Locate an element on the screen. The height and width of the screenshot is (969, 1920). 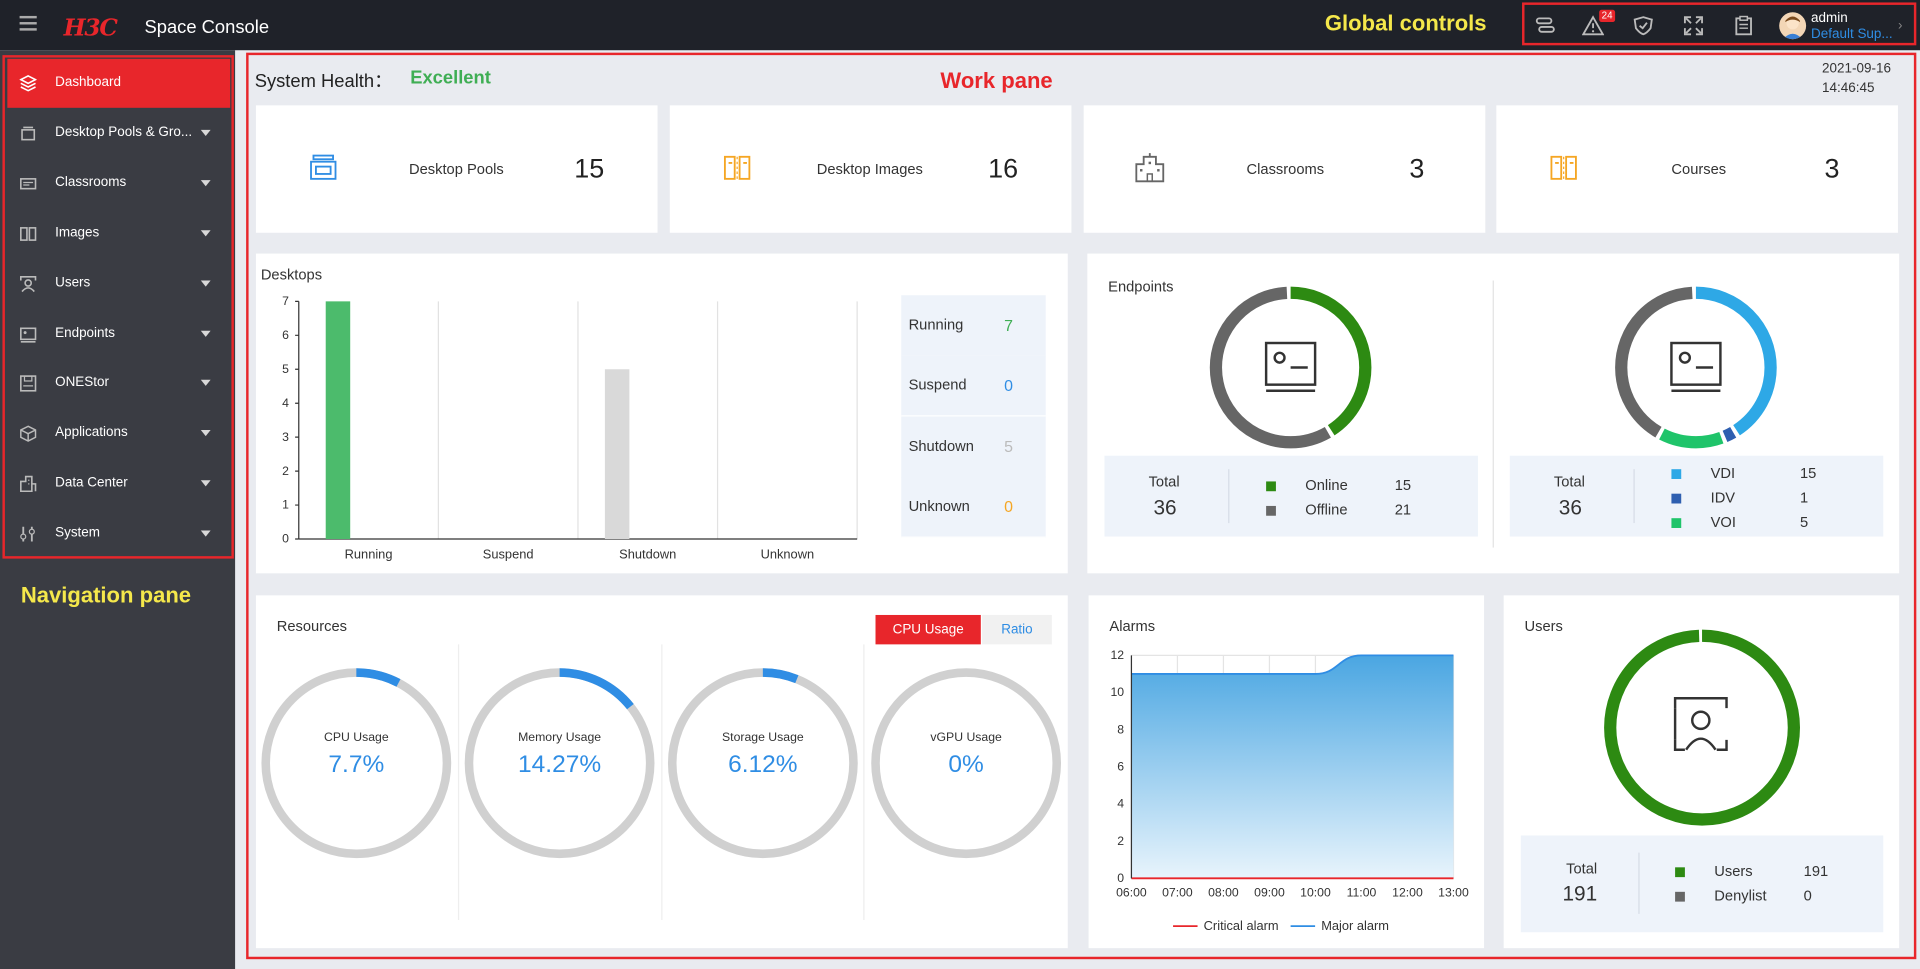
sidebar-item-onestor: ONEStor is located at coordinates (118, 383).